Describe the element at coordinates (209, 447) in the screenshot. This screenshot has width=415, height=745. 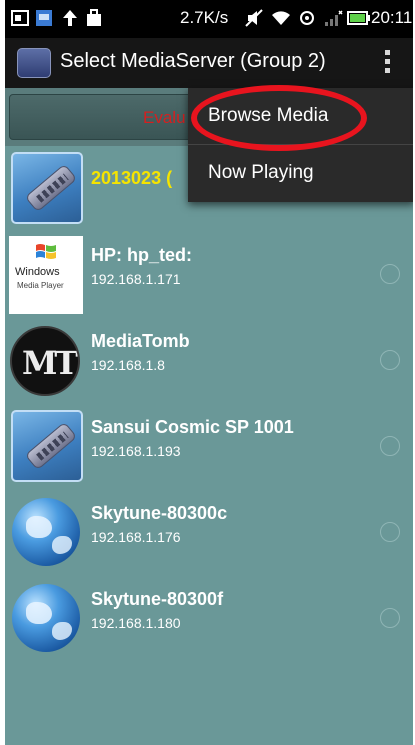
I see `server-row: Sansui Cosmic SP 1001 192.168.1.193` at that location.